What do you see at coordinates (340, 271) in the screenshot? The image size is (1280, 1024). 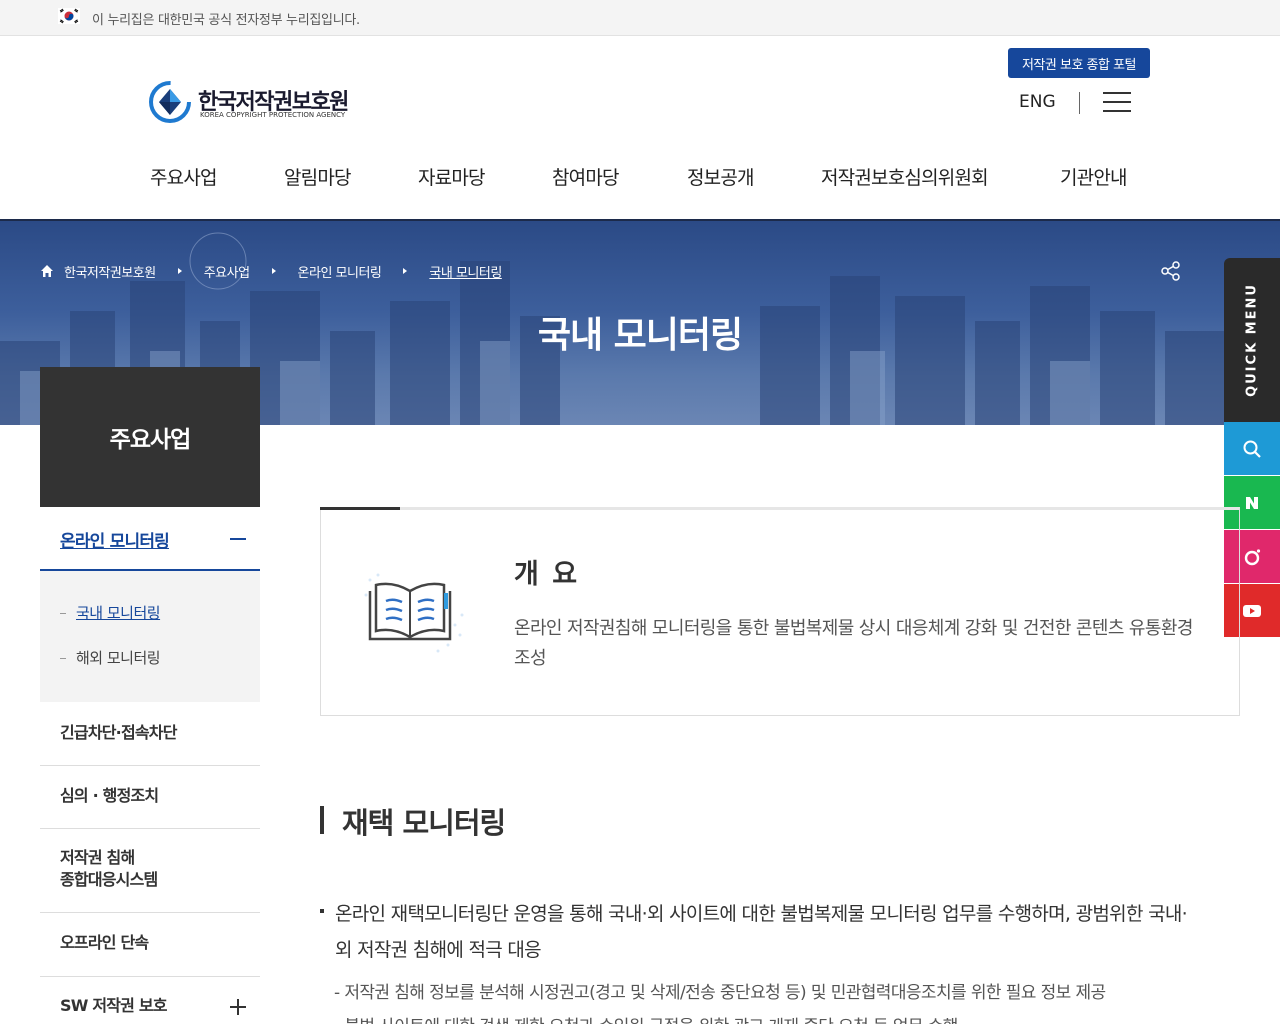 I see `breadcrumb-online-monitoring: 온라인 모니터링` at bounding box center [340, 271].